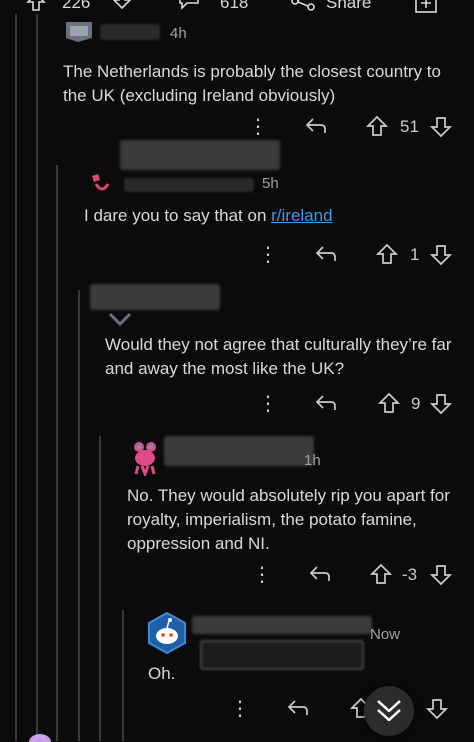 The width and height of the screenshot is (474, 742). I want to click on comment-time: 5h, so click(270, 183).